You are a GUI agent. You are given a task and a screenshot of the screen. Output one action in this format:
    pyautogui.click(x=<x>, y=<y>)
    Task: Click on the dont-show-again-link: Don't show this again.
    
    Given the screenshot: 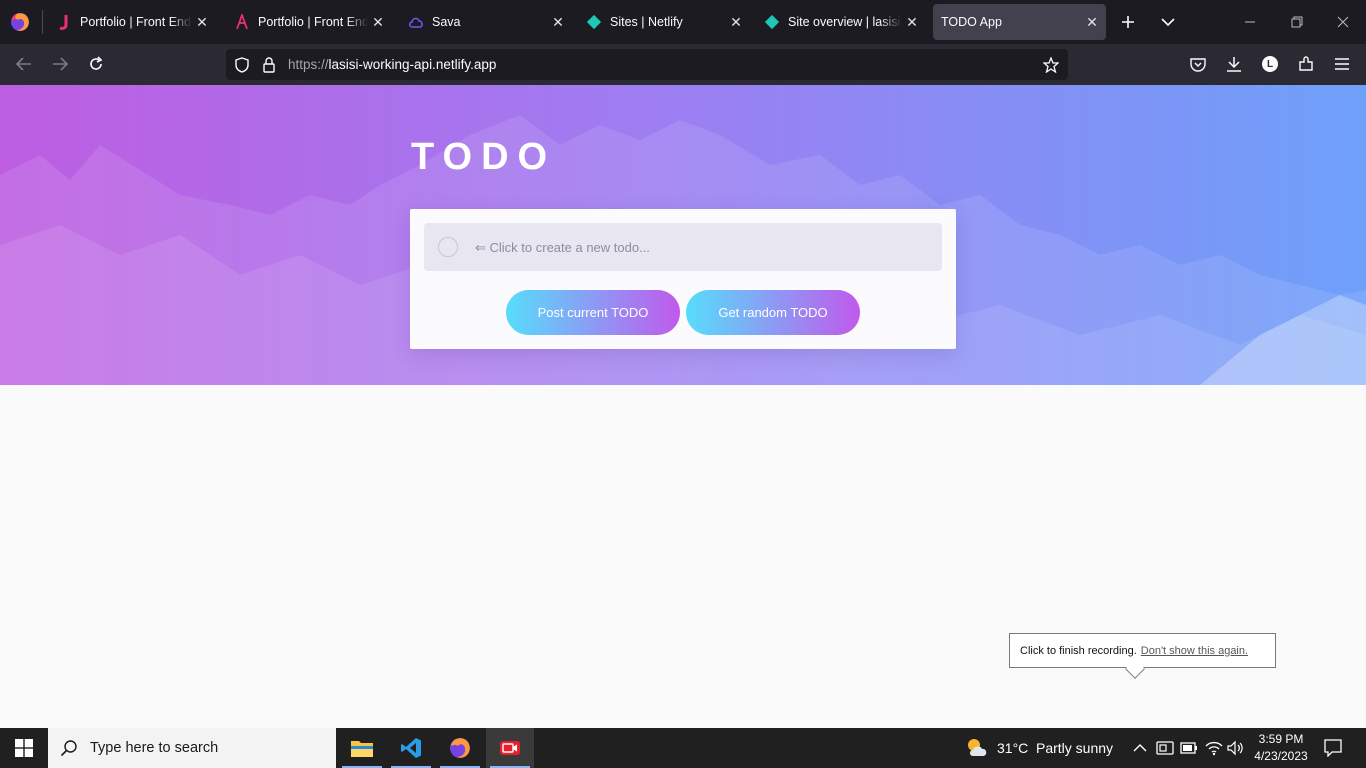 What is the action you would take?
    pyautogui.click(x=1194, y=651)
    